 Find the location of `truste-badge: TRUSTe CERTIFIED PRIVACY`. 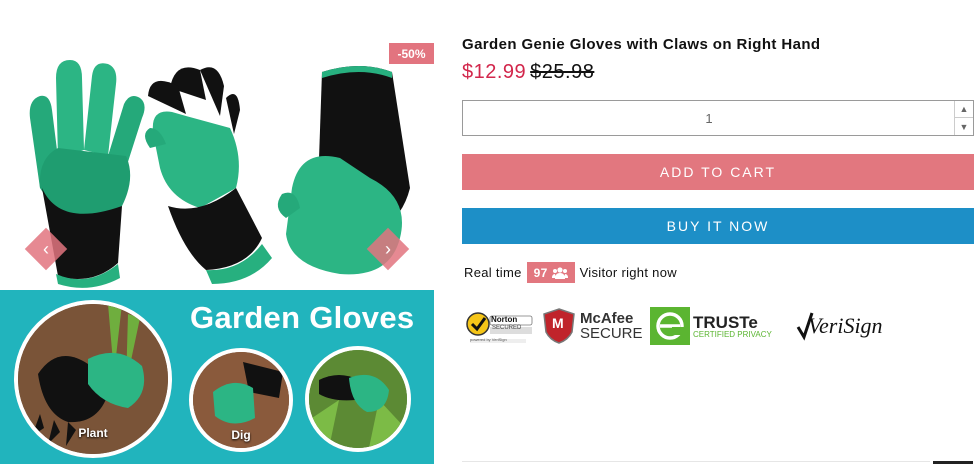

truste-badge: TRUSTe CERTIFIED PRIVACY is located at coordinates (711, 326).